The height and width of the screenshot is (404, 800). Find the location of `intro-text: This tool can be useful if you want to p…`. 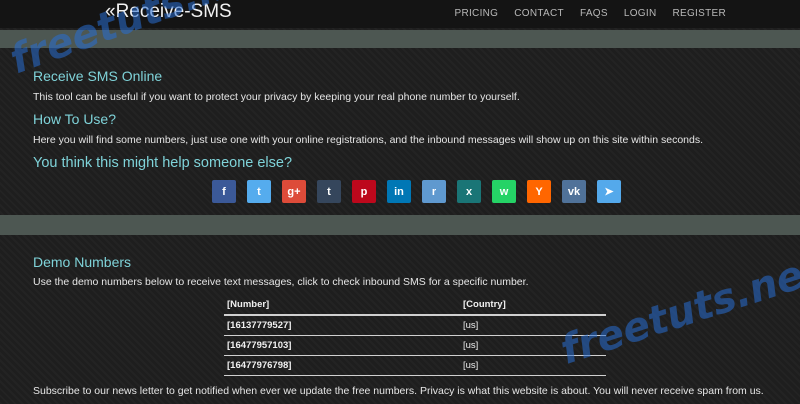

intro-text: This tool can be useful if you want to p… is located at coordinates (276, 97).